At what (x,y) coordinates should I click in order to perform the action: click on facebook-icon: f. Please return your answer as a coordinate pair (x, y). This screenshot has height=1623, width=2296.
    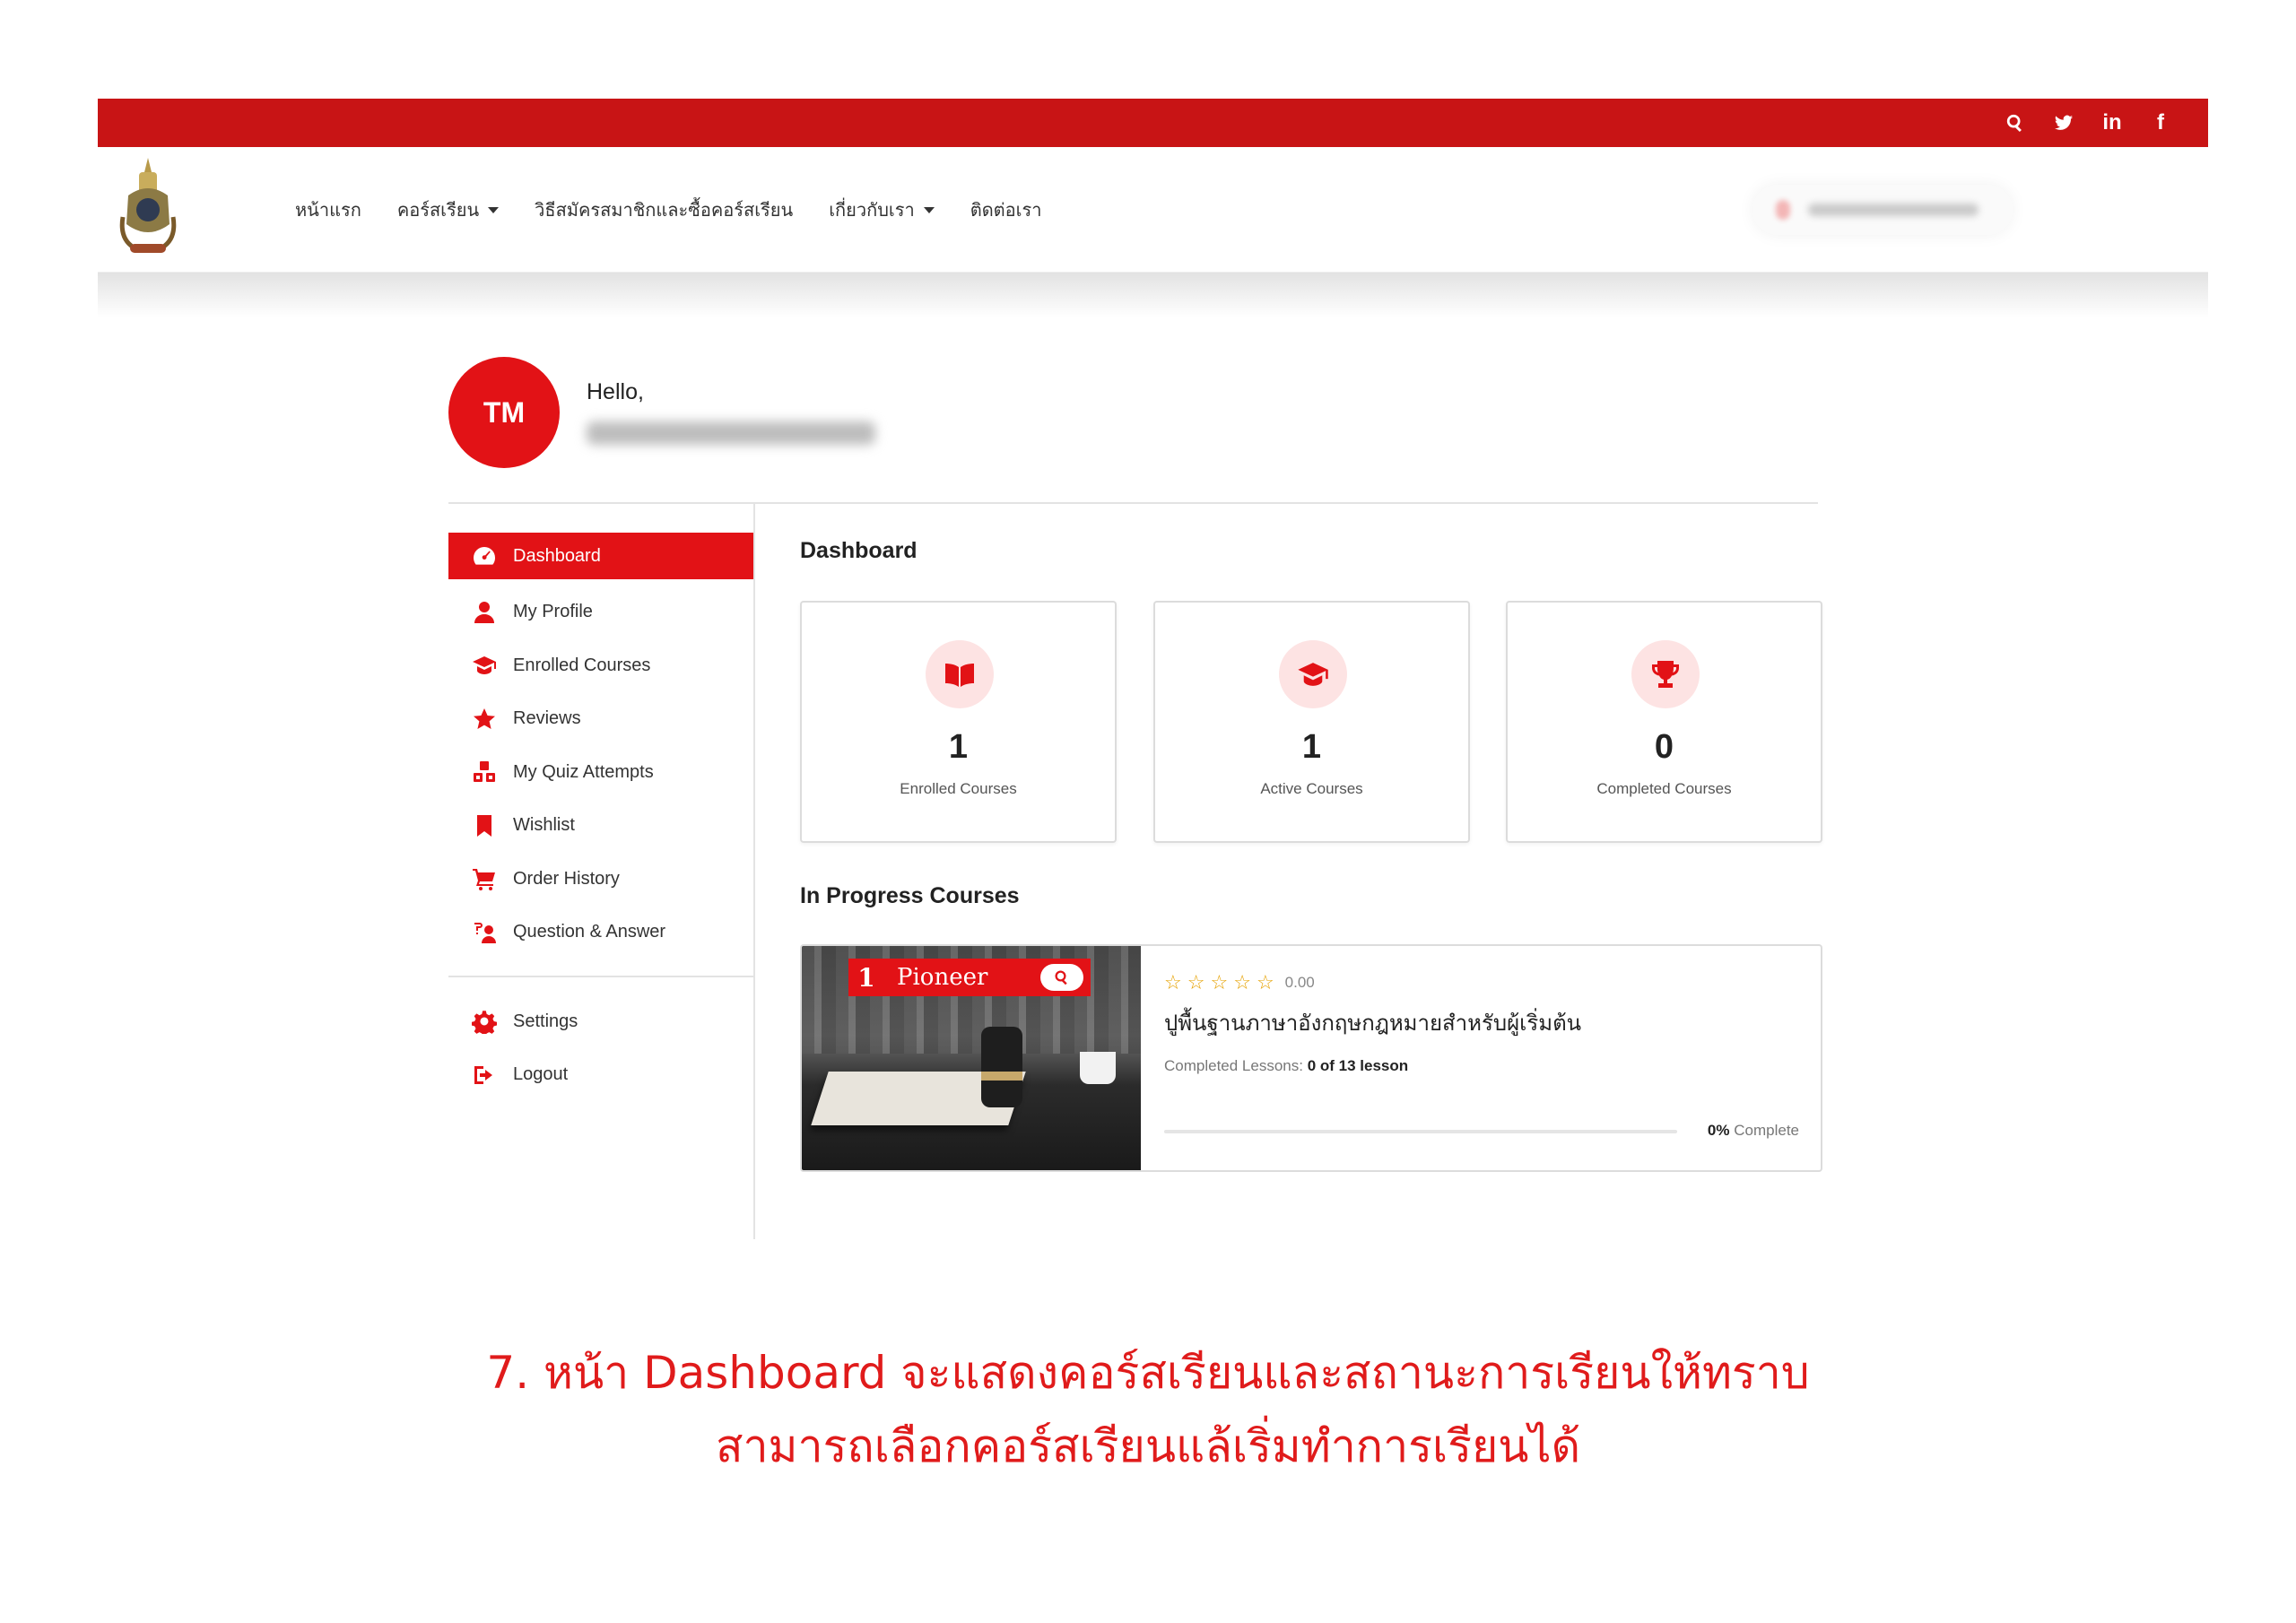
    Looking at the image, I should click on (2160, 122).